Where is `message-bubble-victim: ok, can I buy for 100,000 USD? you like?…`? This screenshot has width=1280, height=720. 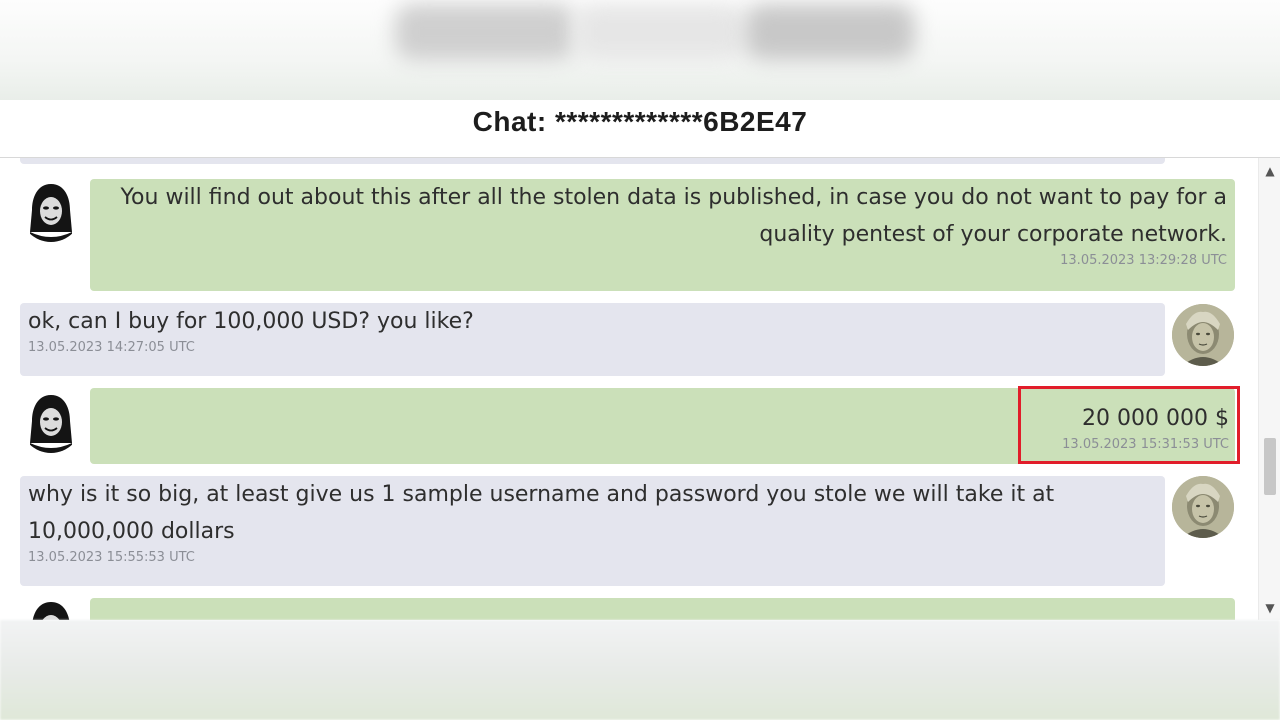
message-bubble-victim: ok, can I buy for 100,000 USD? you like?… is located at coordinates (592, 339).